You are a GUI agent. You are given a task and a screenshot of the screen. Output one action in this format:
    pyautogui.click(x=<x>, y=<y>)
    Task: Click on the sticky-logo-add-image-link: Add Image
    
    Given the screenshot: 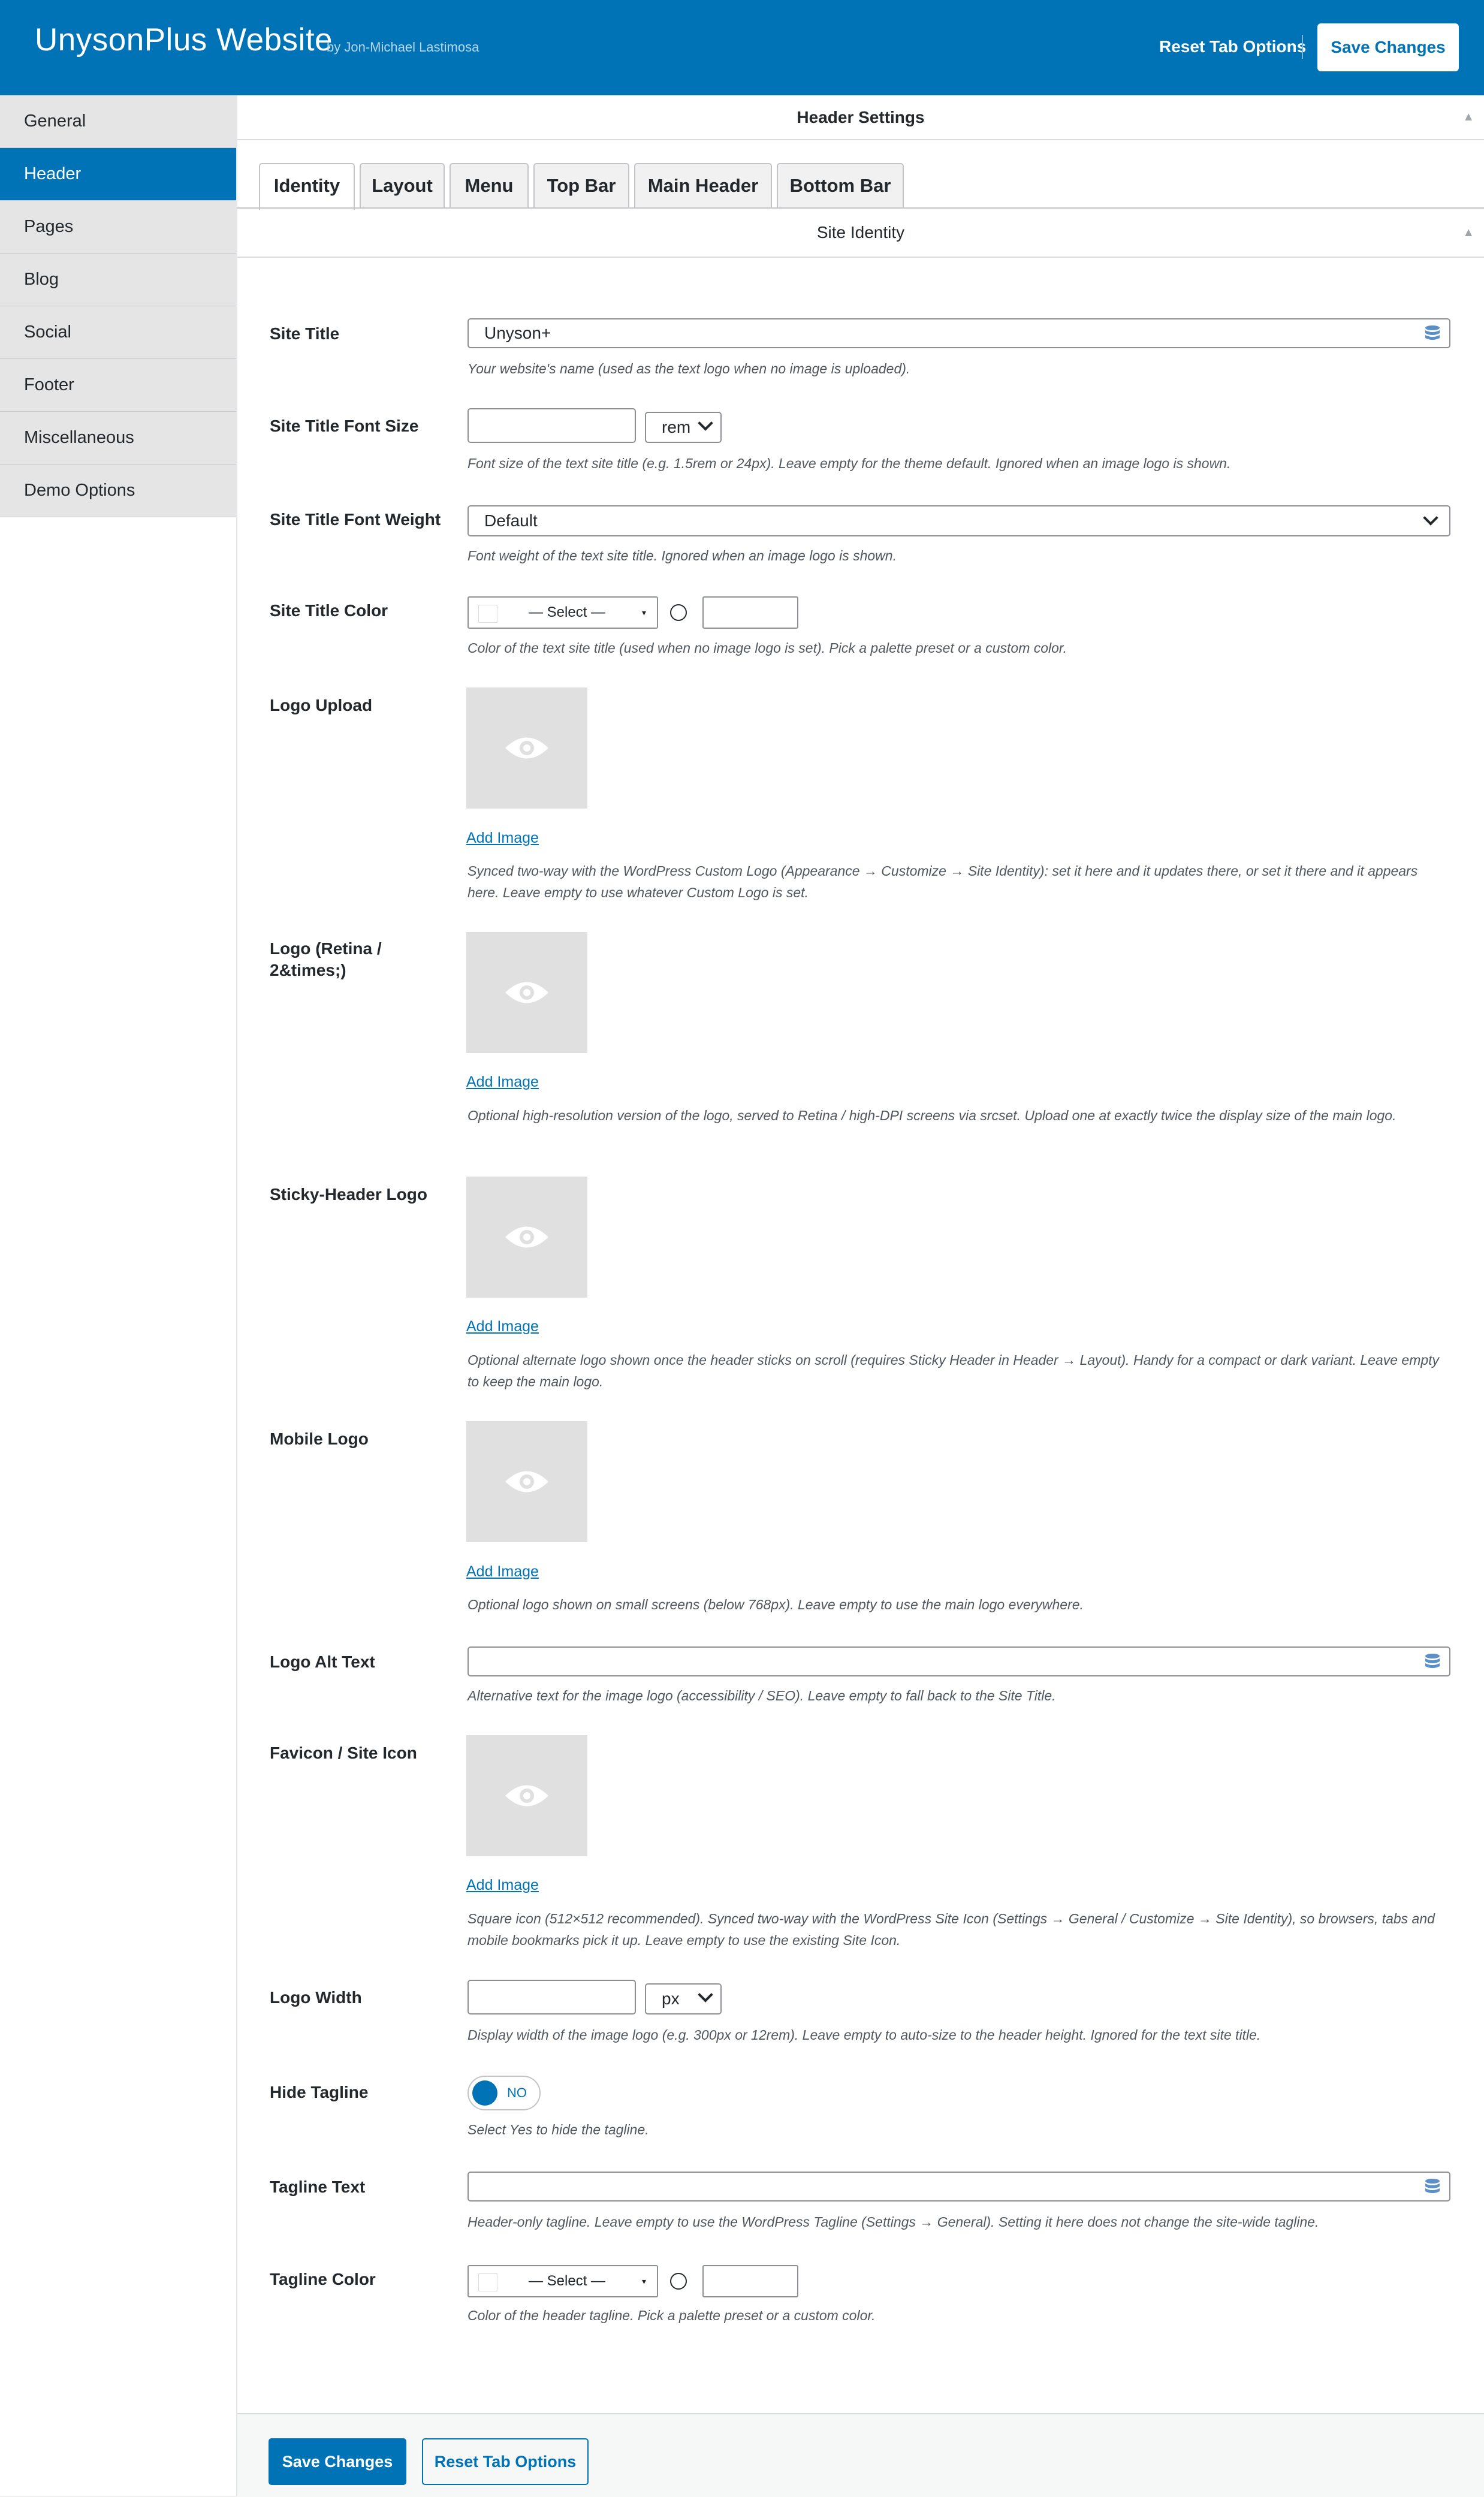 What is the action you would take?
    pyautogui.click(x=503, y=1327)
    